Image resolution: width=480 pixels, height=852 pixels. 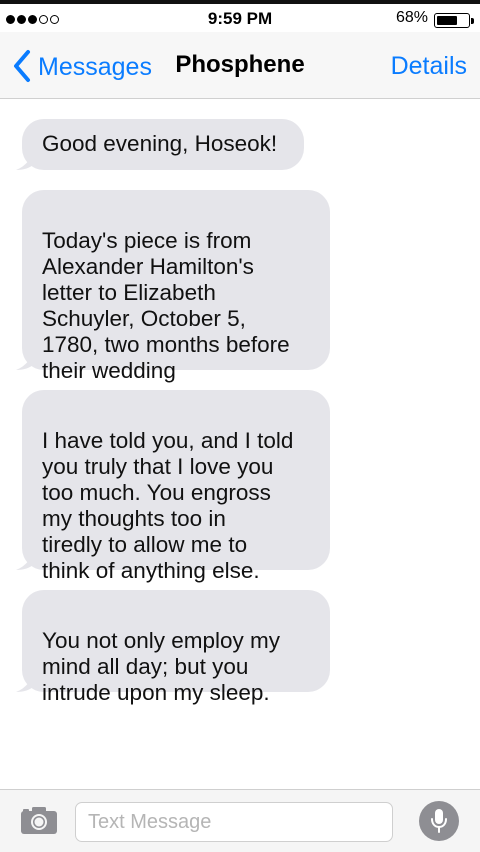 What do you see at coordinates (95, 66) in the screenshot?
I see `back-label: Messages` at bounding box center [95, 66].